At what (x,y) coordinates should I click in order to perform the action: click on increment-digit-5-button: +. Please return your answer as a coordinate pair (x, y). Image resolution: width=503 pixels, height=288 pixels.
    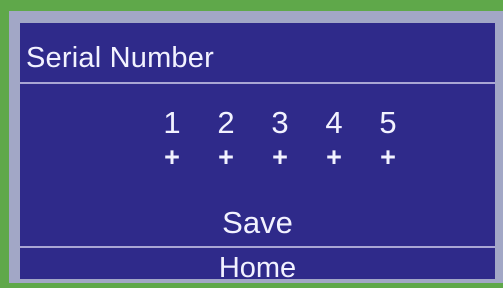
    Looking at the image, I should click on (388, 157).